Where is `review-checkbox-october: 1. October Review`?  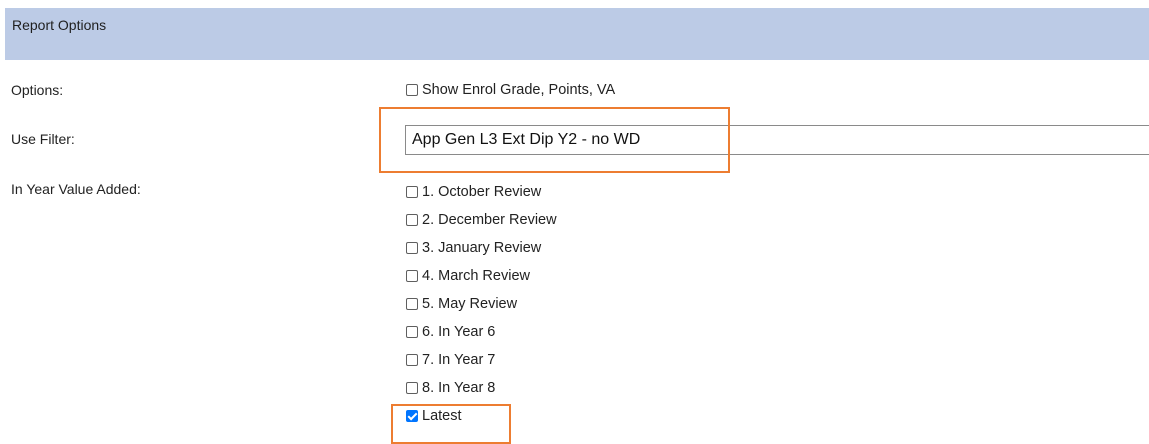
review-checkbox-october: 1. October Review is located at coordinates (473, 192).